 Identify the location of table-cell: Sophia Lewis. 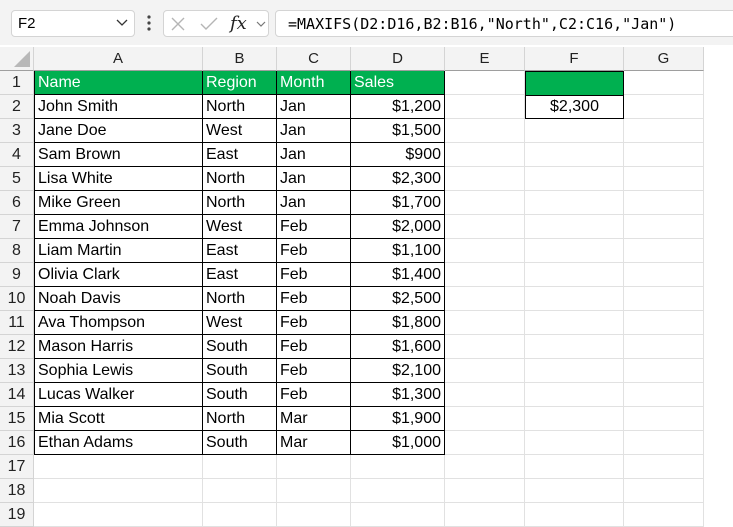
(118, 371).